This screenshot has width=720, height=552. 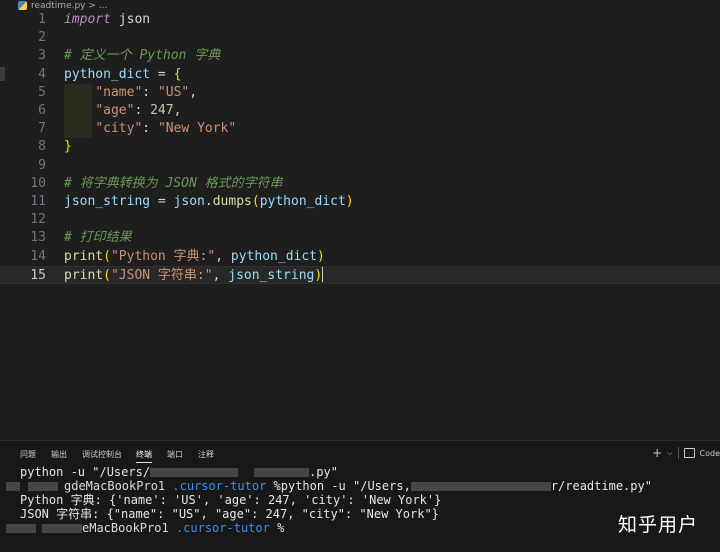 What do you see at coordinates (84, 256) in the screenshot?
I see `code-token: print` at bounding box center [84, 256].